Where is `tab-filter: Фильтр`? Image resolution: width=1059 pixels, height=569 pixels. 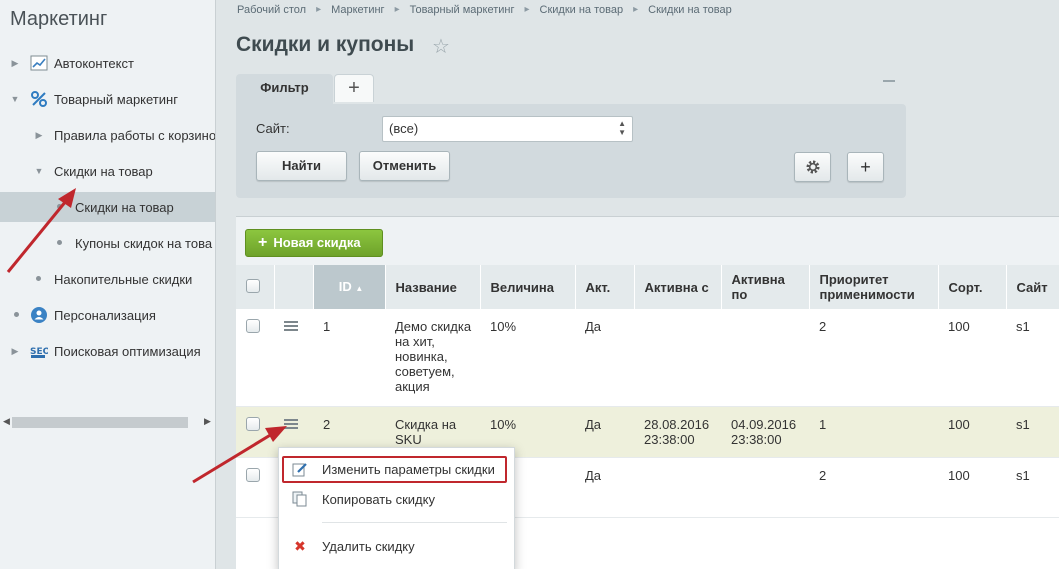 tab-filter: Фильтр is located at coordinates (284, 89).